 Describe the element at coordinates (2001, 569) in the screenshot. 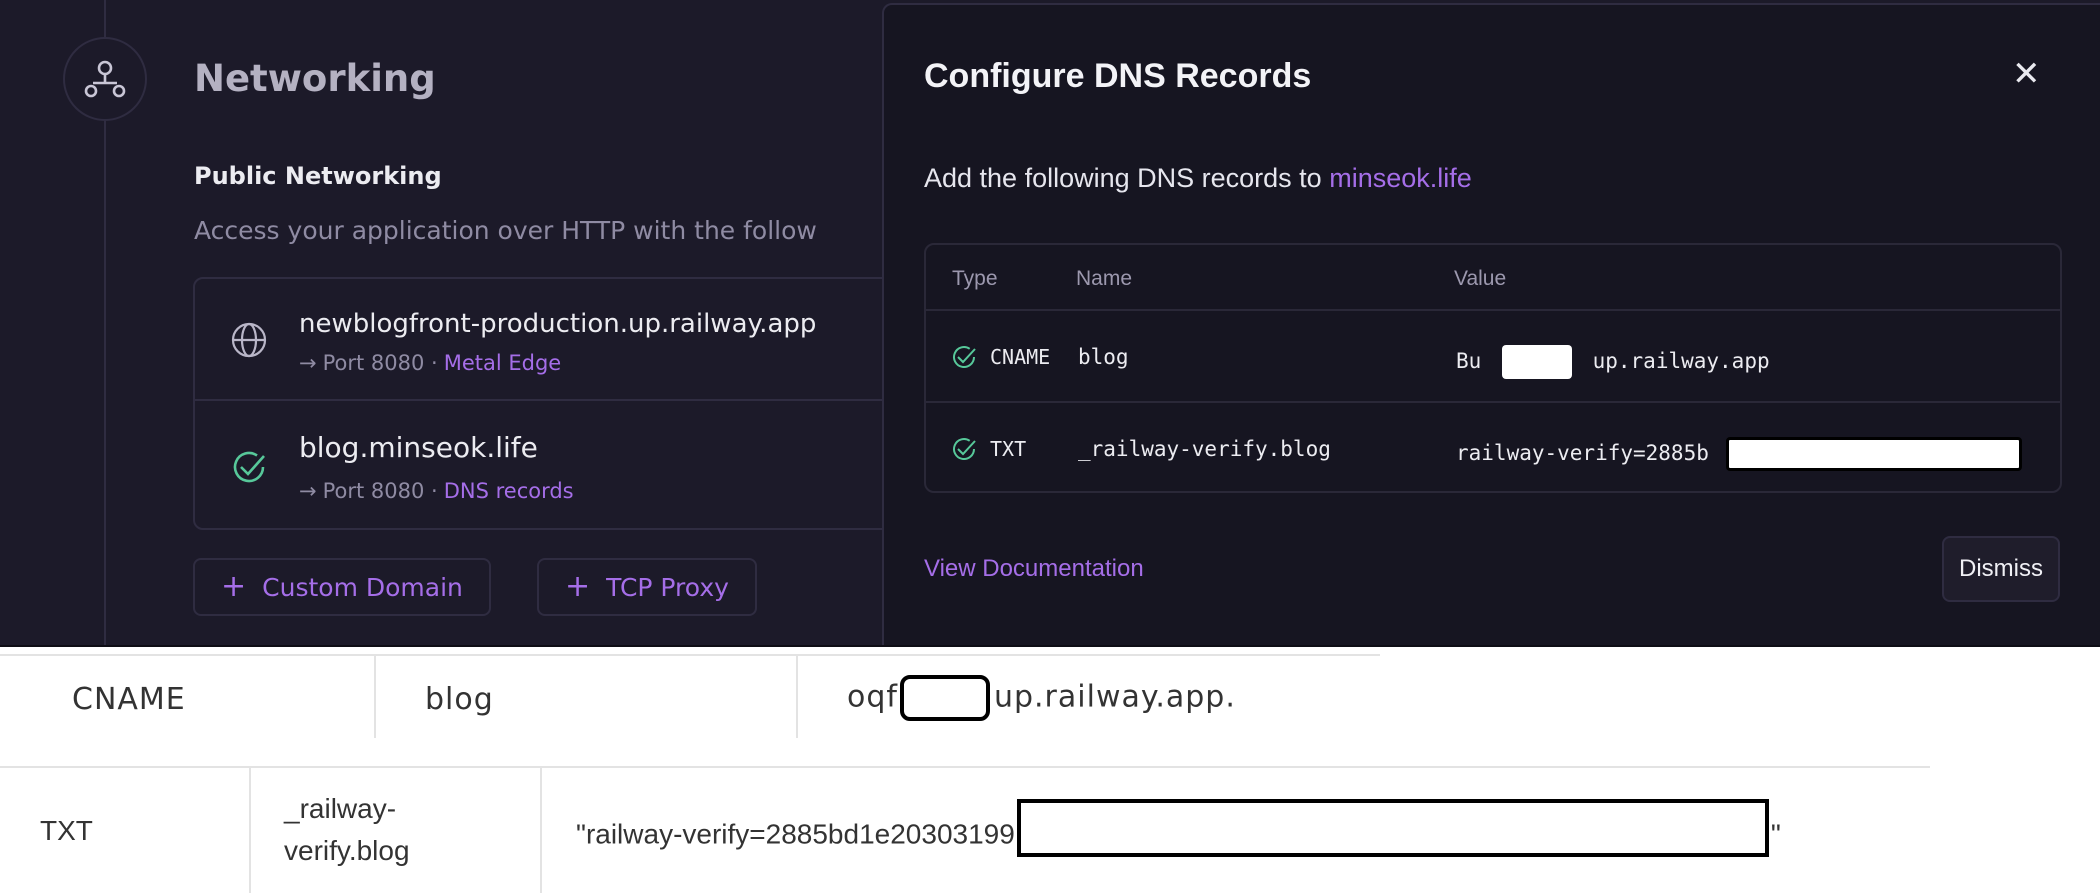

I see `dismiss-button: Dismiss` at that location.